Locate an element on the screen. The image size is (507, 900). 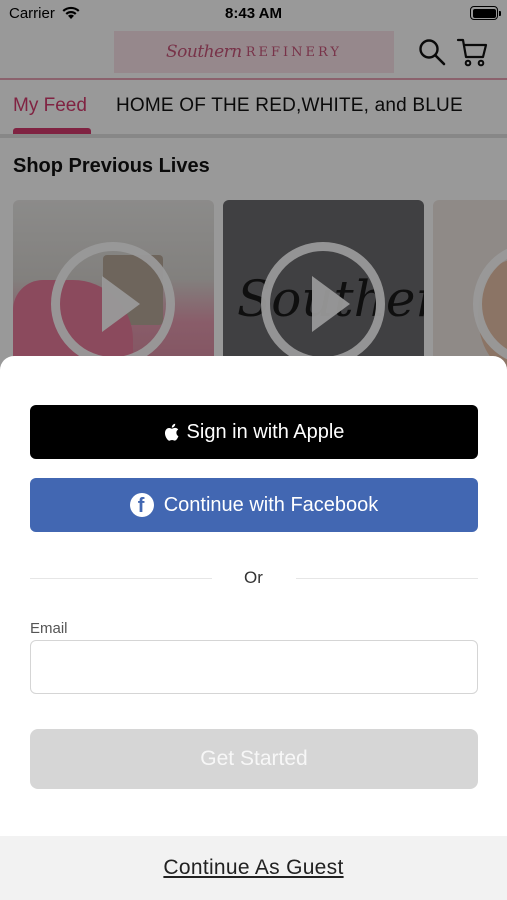
get-started-button: Get Started is located at coordinates (254, 759).